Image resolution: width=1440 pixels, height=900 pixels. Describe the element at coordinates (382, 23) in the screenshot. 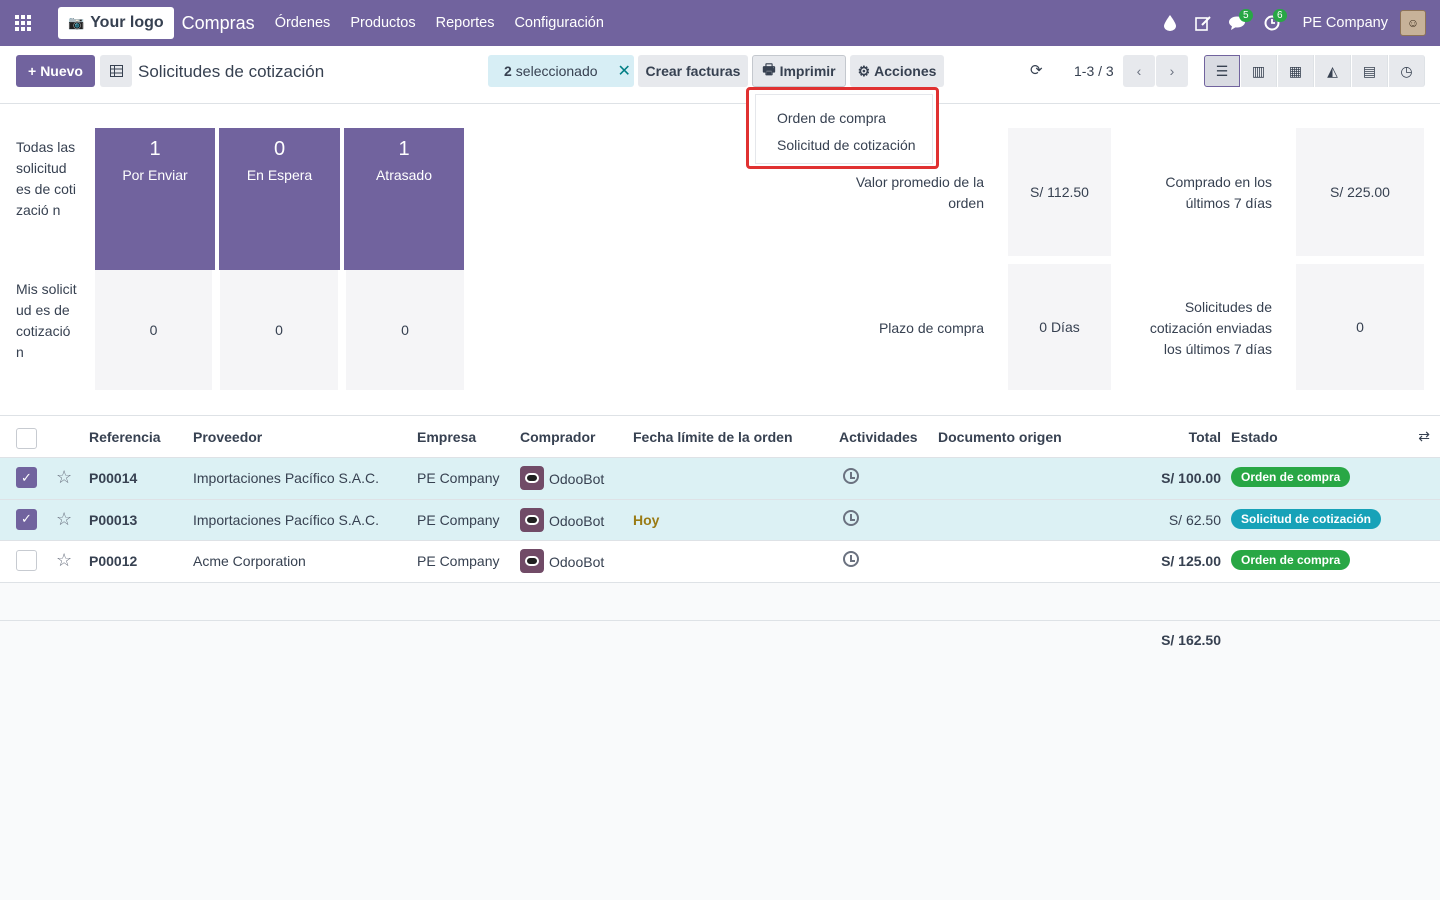

I see `menu-productos: Productos` at that location.